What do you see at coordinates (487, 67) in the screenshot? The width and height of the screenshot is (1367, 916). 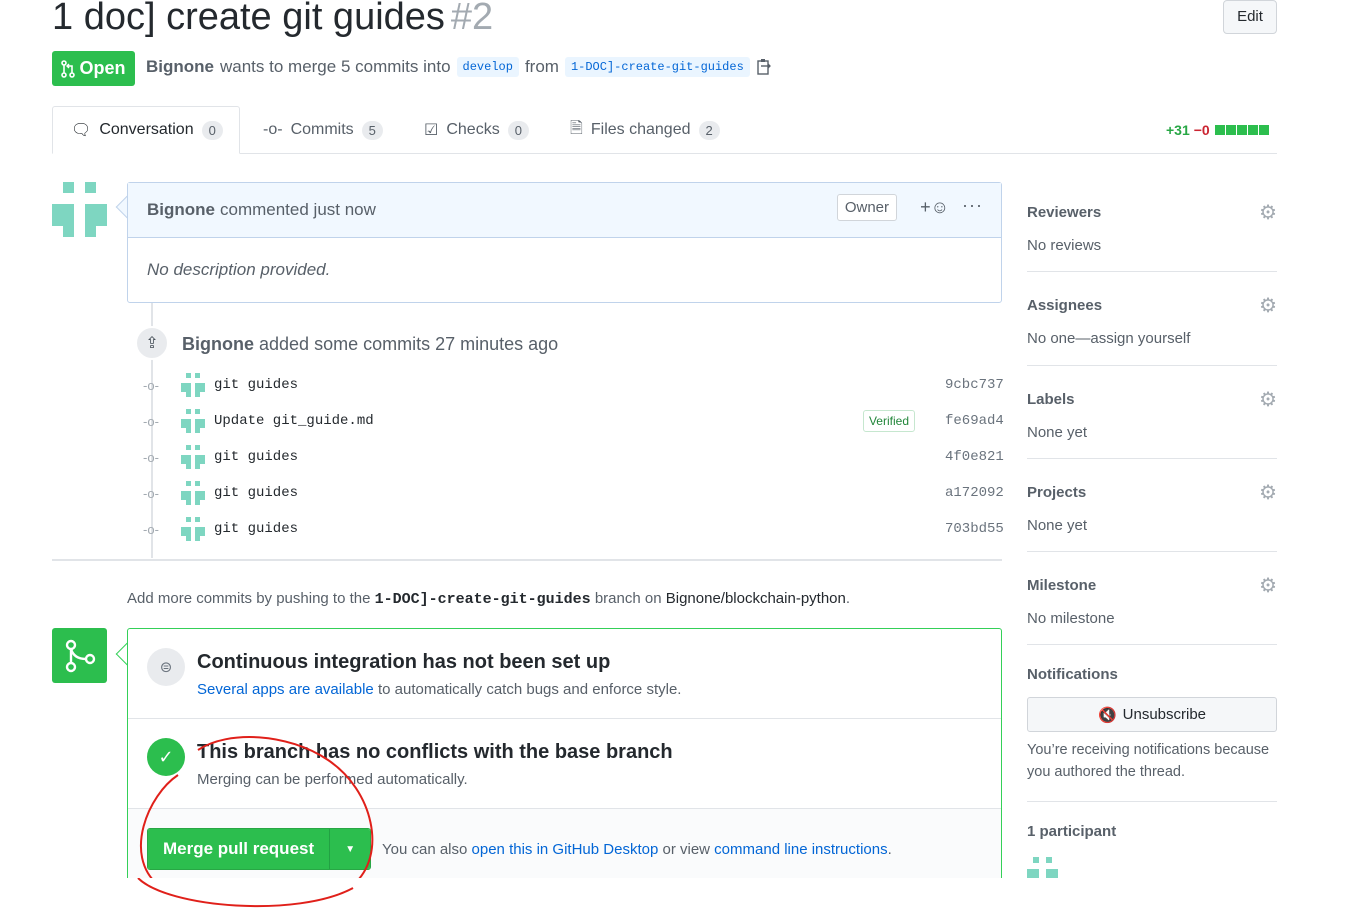 I see `base-branch: develop` at bounding box center [487, 67].